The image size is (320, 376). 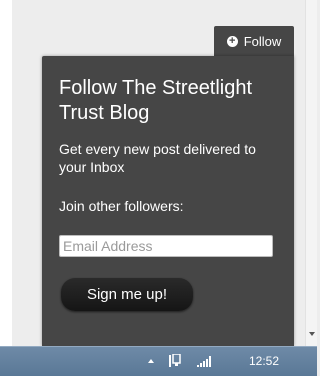 I want to click on follow-button: + Follow, so click(x=254, y=41).